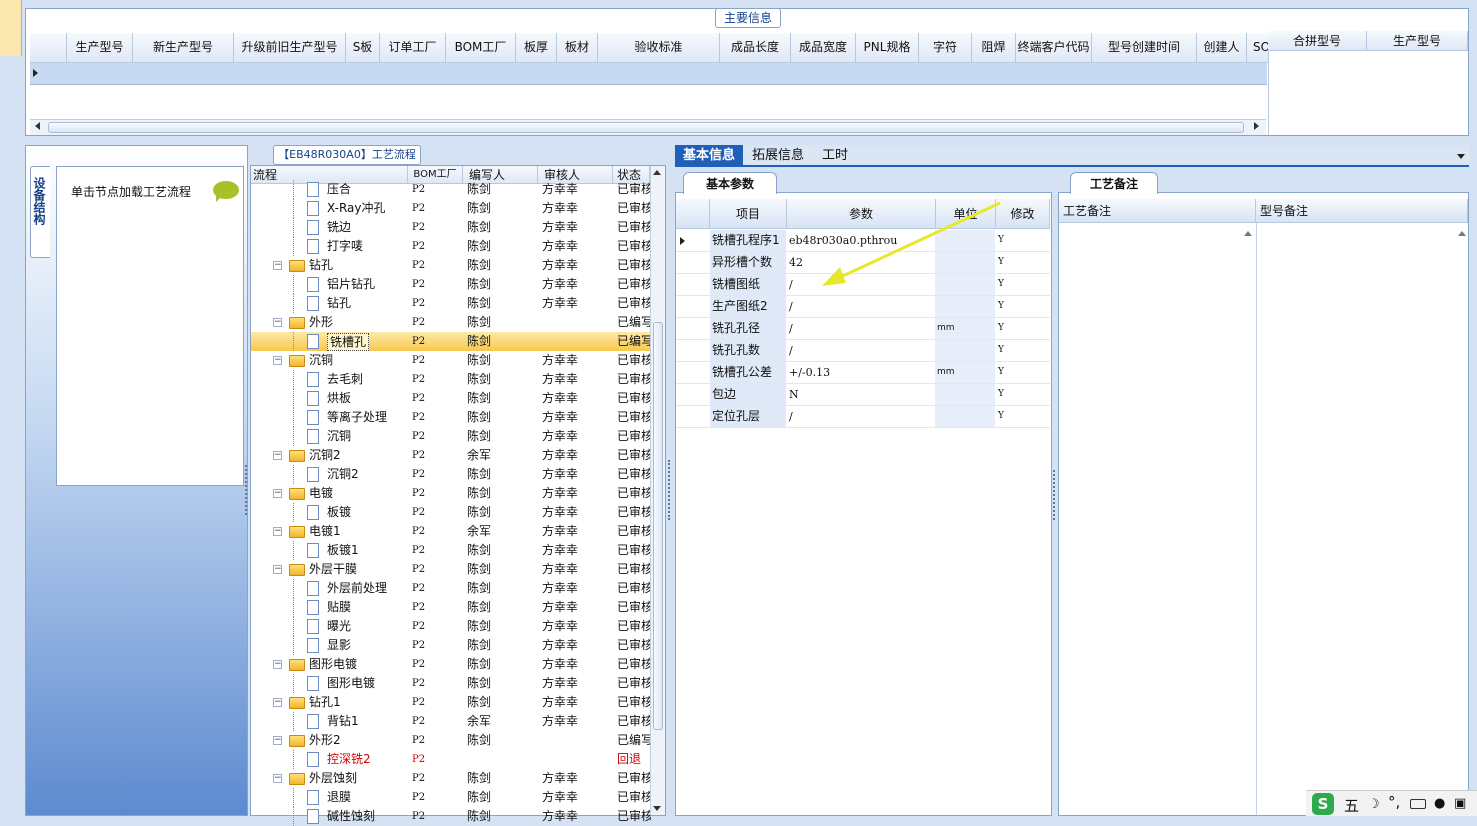  What do you see at coordinates (37, 126) in the screenshot?
I see `scroll-left-icon` at bounding box center [37, 126].